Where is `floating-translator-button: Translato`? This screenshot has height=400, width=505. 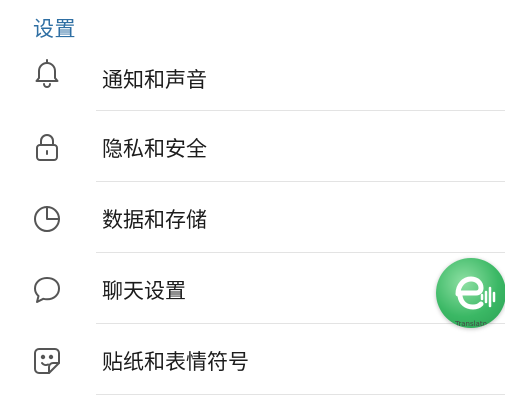 floating-translator-button: Translato is located at coordinates (470, 293).